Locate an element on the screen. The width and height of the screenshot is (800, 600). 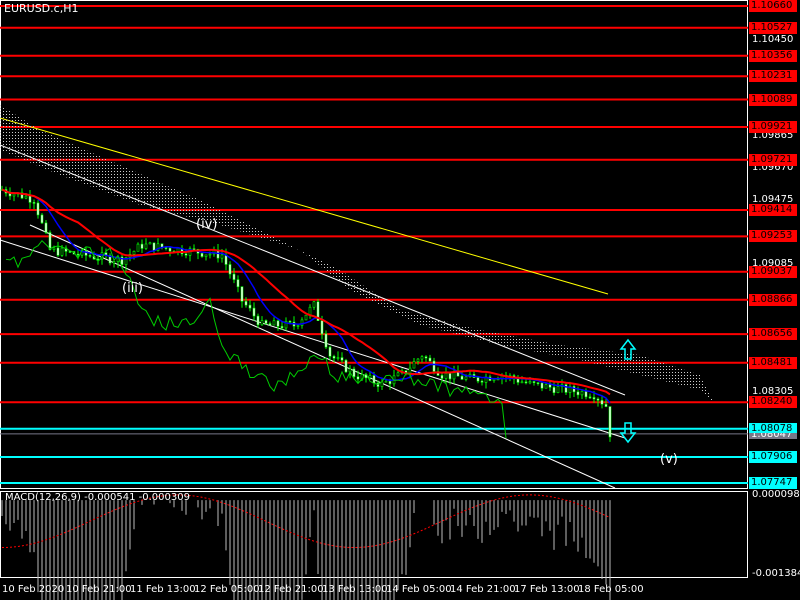
resistance-price-label: 1.08656 is located at coordinates (773, 334).